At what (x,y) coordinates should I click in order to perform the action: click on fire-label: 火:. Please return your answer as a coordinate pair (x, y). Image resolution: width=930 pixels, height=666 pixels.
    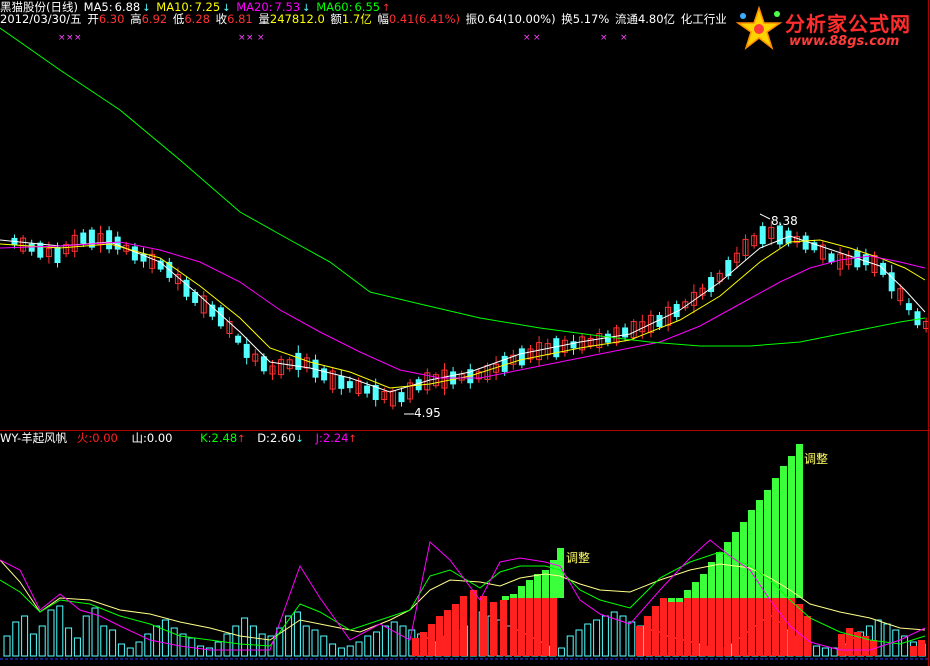
    Looking at the image, I should click on (84, 438).